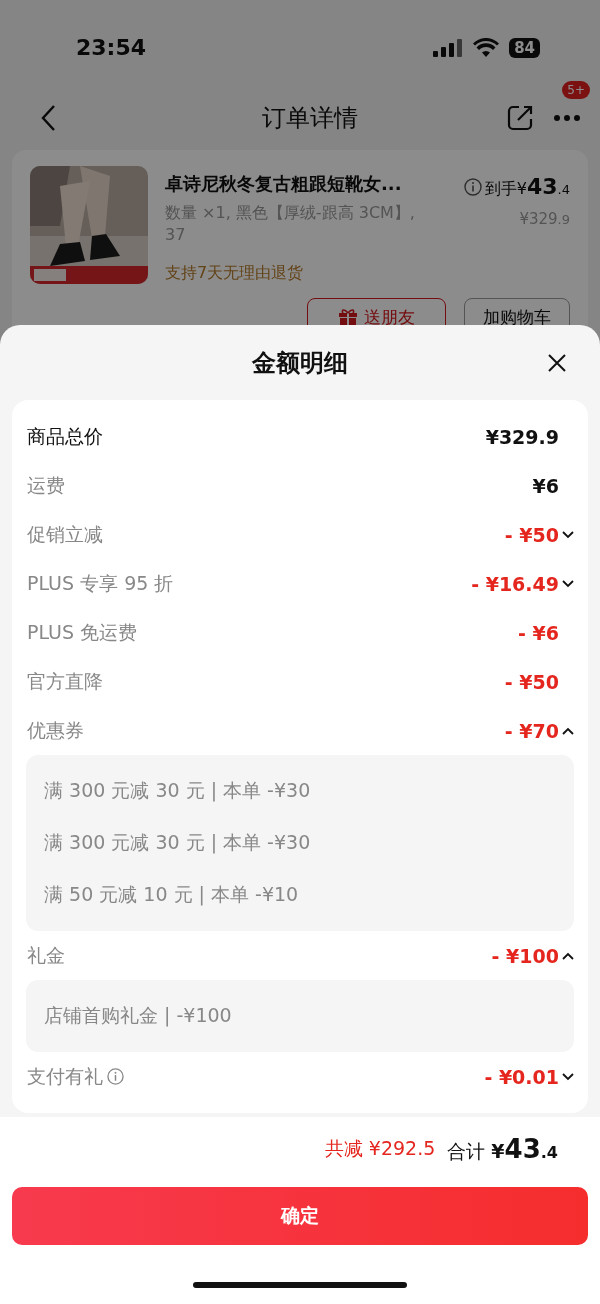  Describe the element at coordinates (46, 485) in the screenshot. I see `row-label: 运费` at that location.